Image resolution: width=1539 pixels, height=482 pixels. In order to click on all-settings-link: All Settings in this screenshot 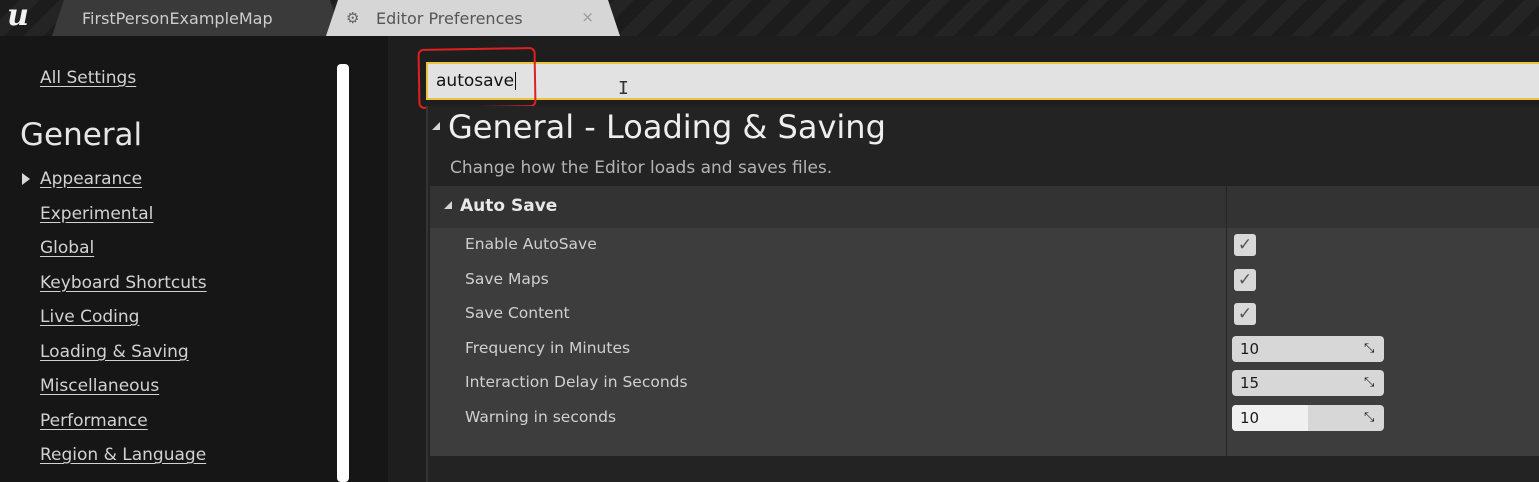, I will do `click(88, 78)`.